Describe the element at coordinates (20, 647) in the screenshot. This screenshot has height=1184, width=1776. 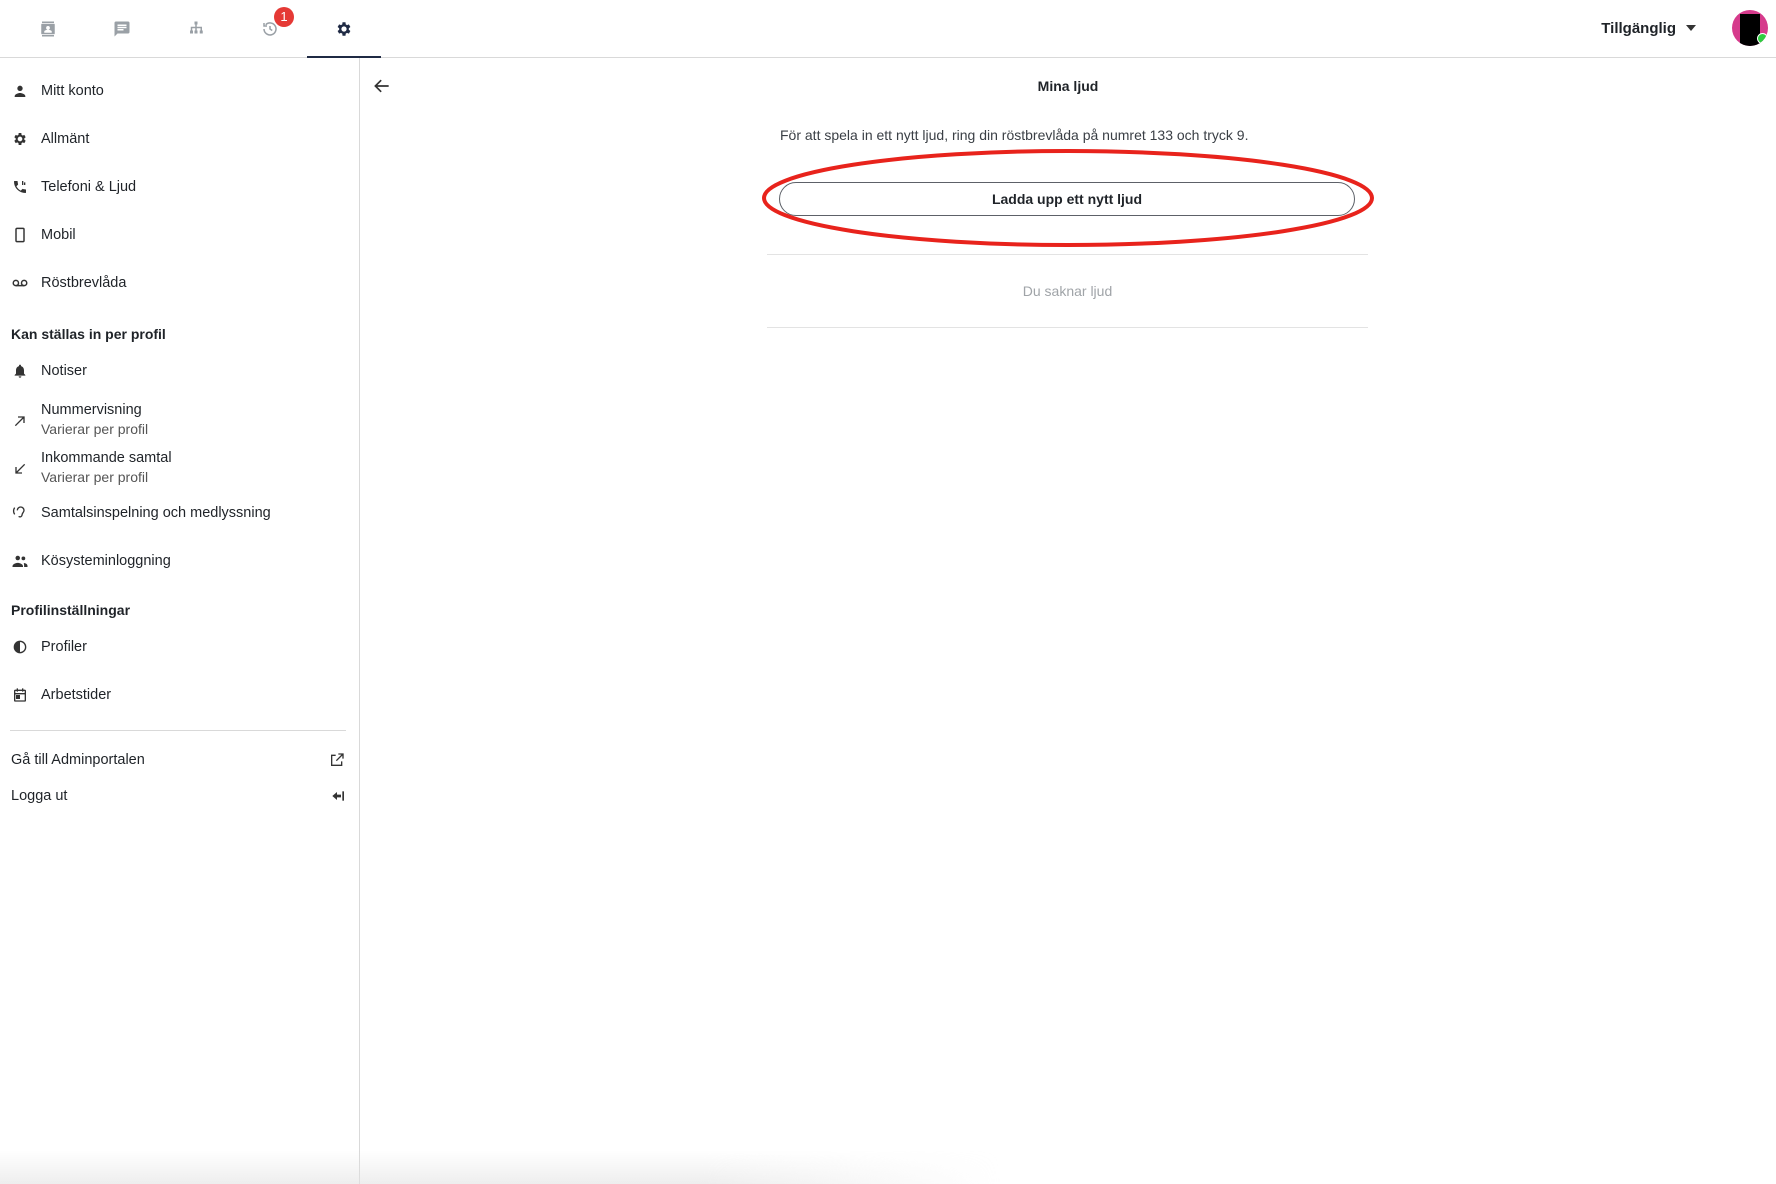
I see `contrast-icon` at that location.